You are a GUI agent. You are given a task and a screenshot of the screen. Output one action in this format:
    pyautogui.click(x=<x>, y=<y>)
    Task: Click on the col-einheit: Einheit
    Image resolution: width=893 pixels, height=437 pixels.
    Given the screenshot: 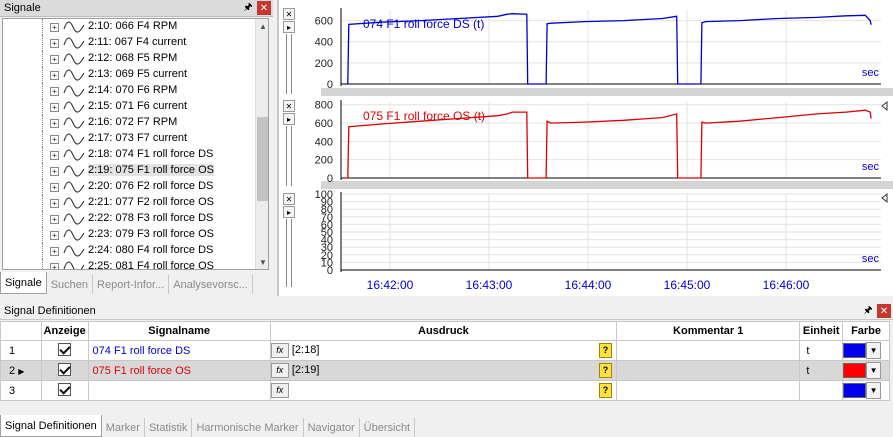 What is the action you would take?
    pyautogui.click(x=821, y=331)
    